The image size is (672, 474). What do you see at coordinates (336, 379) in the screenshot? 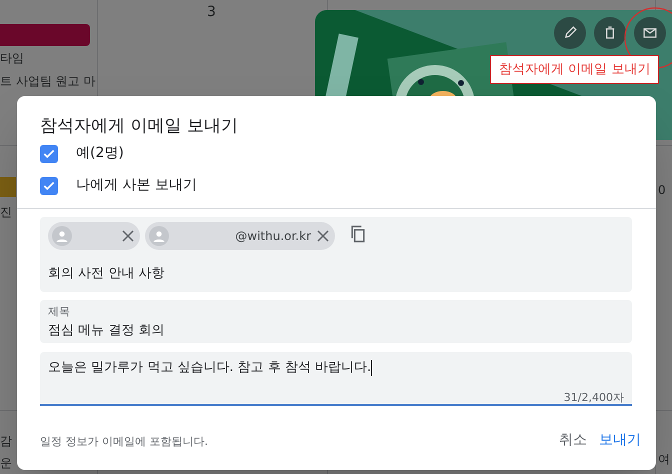
I see `message-field: 오늘은 밀가루가 먹고 싶습니다. 참고 후 참석 바랍니다. 31/2,400자` at bounding box center [336, 379].